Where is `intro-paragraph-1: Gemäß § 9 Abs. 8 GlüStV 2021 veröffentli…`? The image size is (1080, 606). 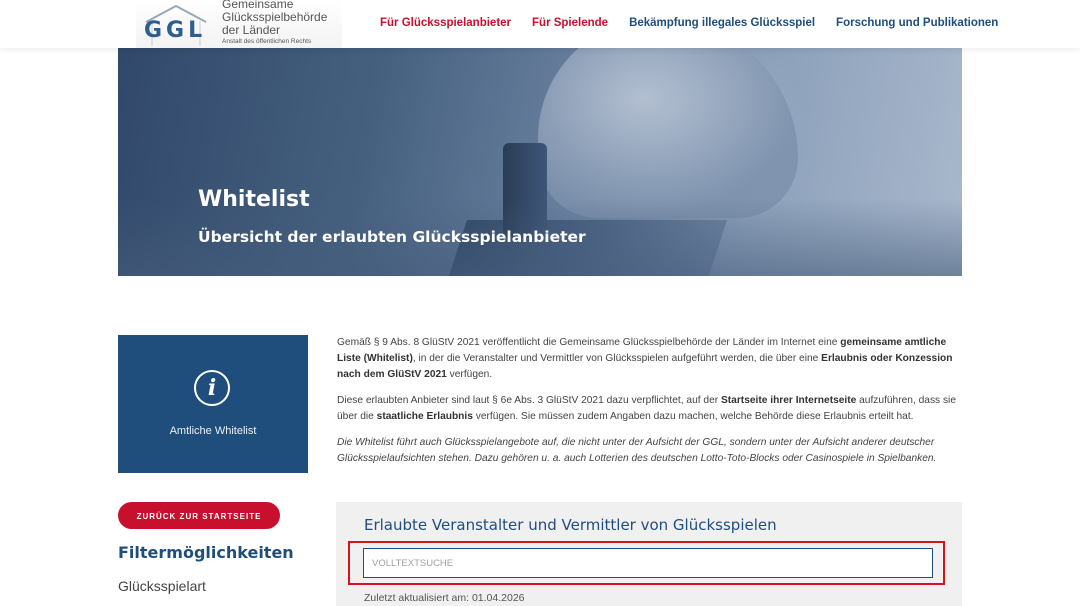 intro-paragraph-1: Gemäß § 9 Abs. 8 GlüStV 2021 veröffentli… is located at coordinates (649, 359).